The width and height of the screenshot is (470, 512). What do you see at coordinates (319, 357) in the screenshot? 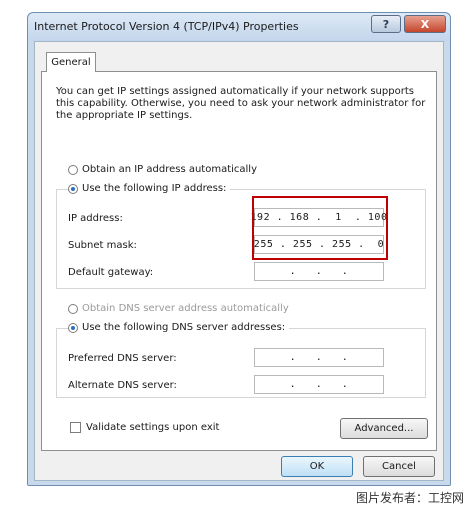
I see `preferred-dns-input: . . .` at bounding box center [319, 357].